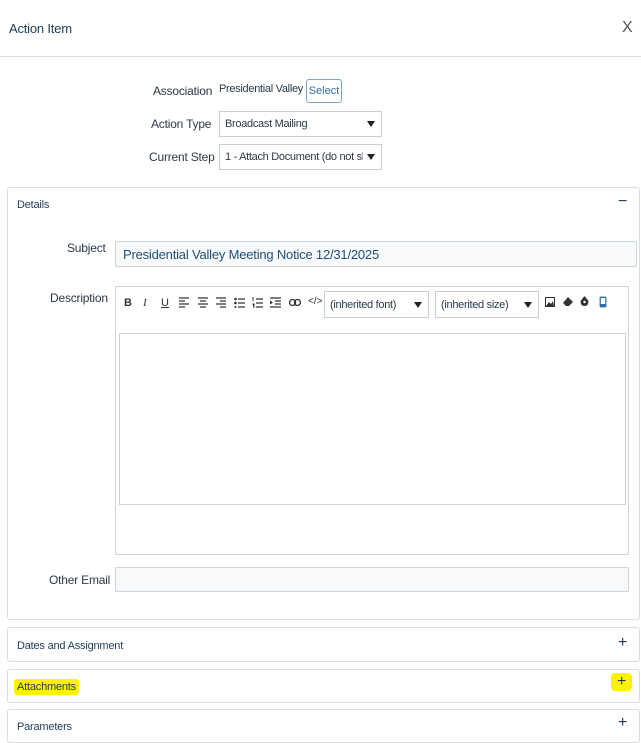 Image resolution: width=641 pixels, height=743 pixels. Describe the element at coordinates (184, 302) in the screenshot. I see `align-left-icon` at that location.